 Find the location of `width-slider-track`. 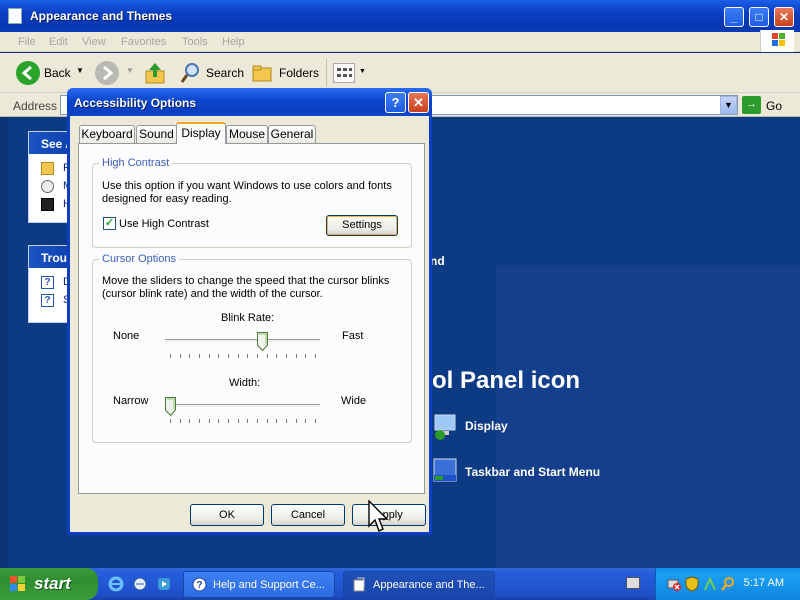

width-slider-track is located at coordinates (242, 406).